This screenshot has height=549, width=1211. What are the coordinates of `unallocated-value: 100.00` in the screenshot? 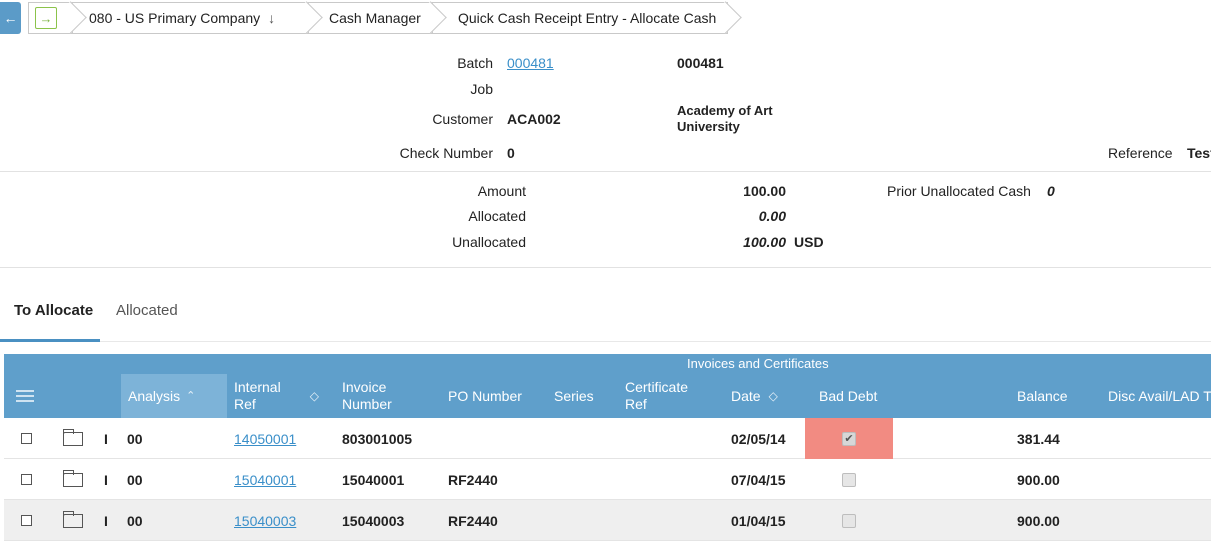 It's located at (764, 242).